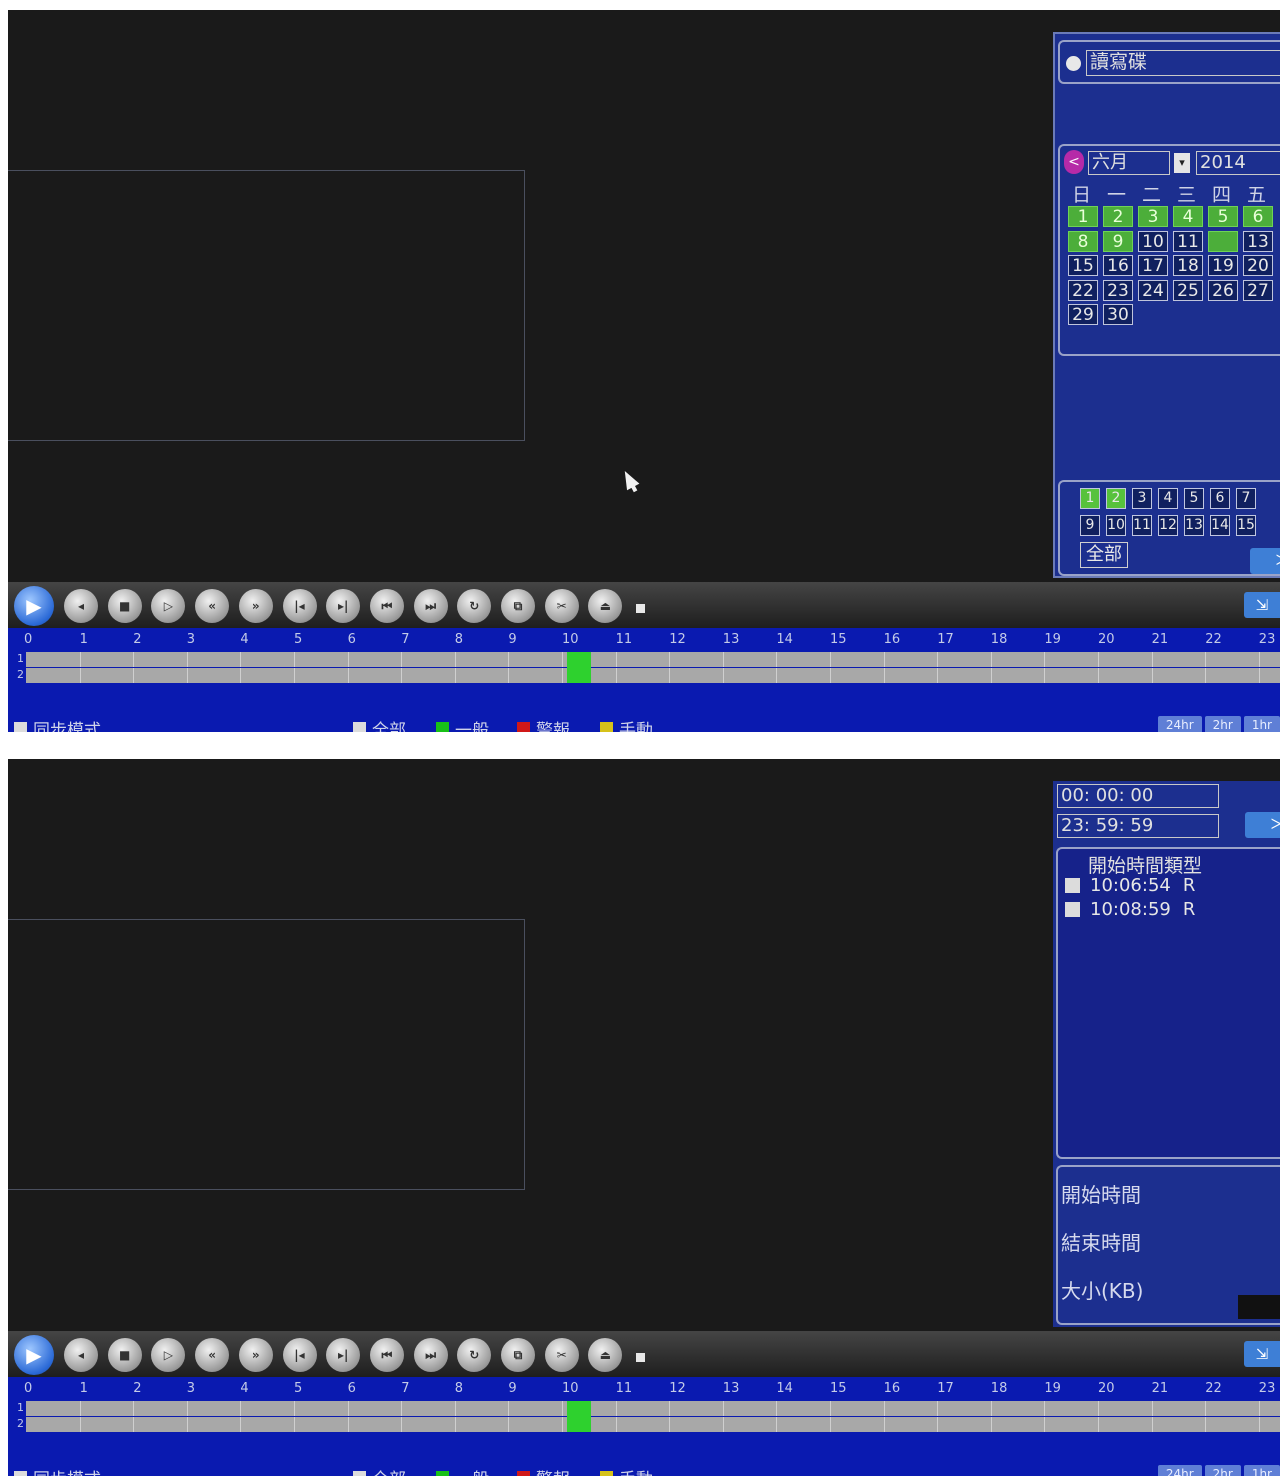 The image size is (1280, 1476). Describe the element at coordinates (1083, 290) in the screenshot. I see `calendar-day: 22` at that location.